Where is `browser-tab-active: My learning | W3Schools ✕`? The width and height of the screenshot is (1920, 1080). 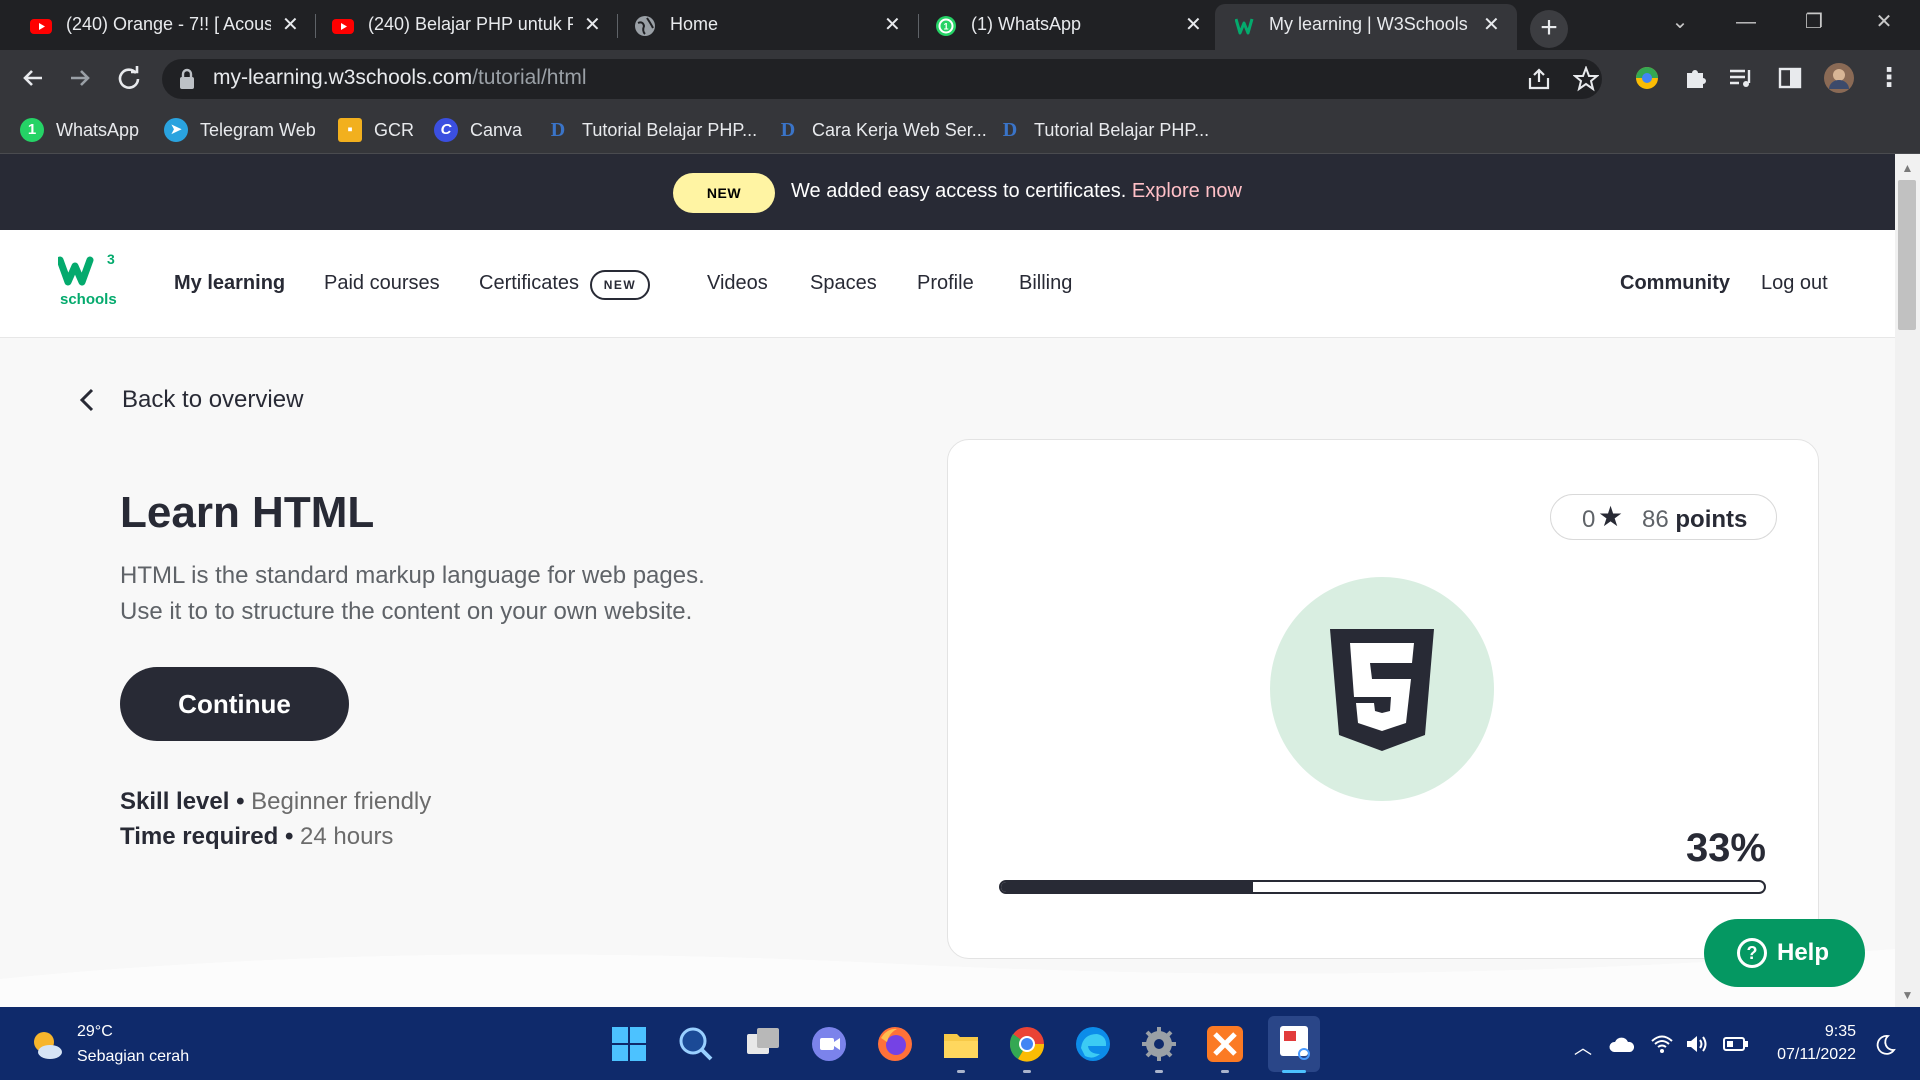
browser-tab-active: My learning | W3Schools ✕ is located at coordinates (1366, 27).